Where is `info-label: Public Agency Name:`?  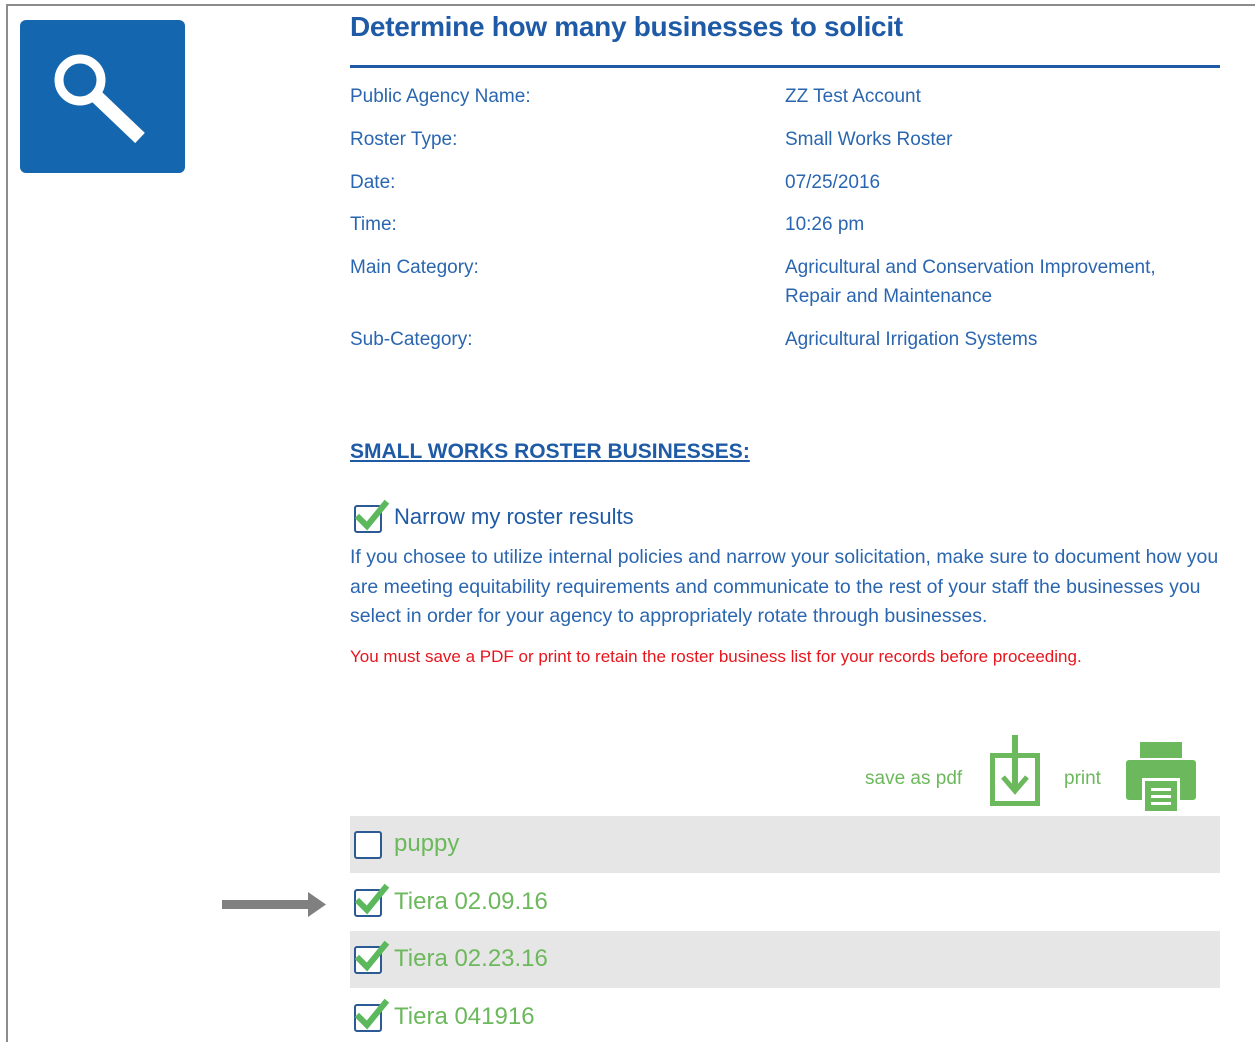 info-label: Public Agency Name: is located at coordinates (440, 96).